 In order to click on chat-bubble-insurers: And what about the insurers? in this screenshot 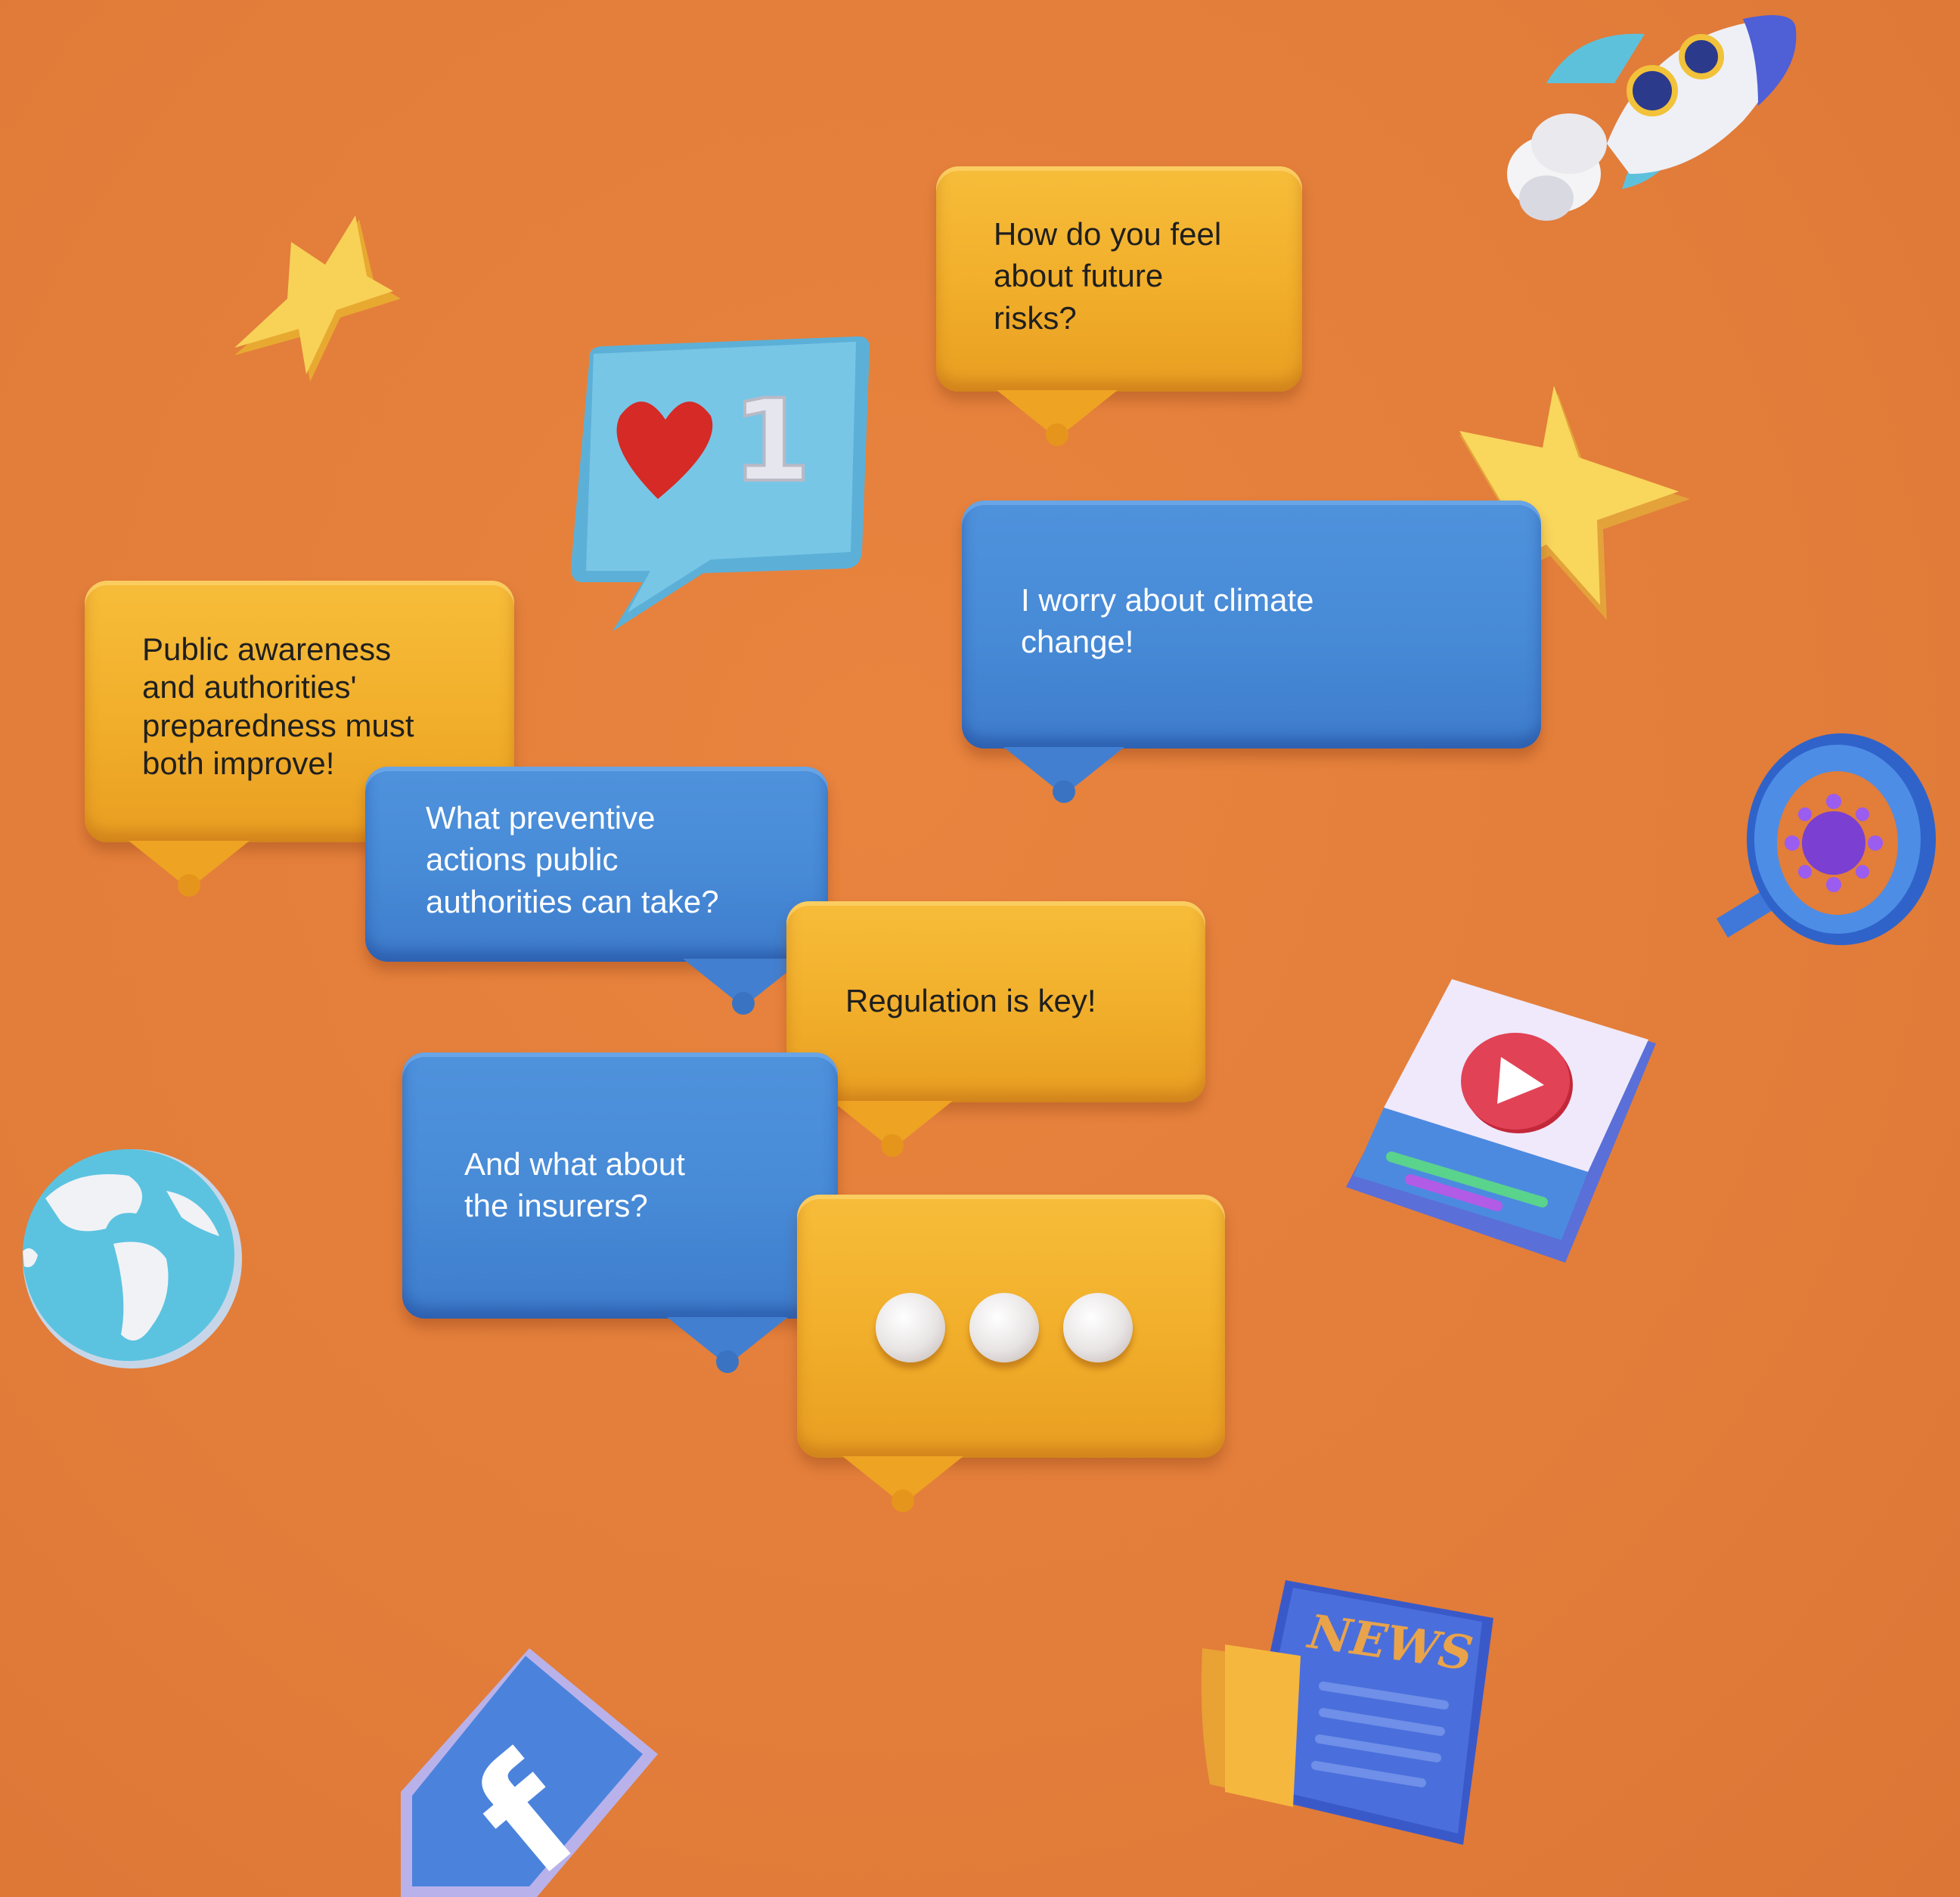, I will do `click(620, 1212)`.